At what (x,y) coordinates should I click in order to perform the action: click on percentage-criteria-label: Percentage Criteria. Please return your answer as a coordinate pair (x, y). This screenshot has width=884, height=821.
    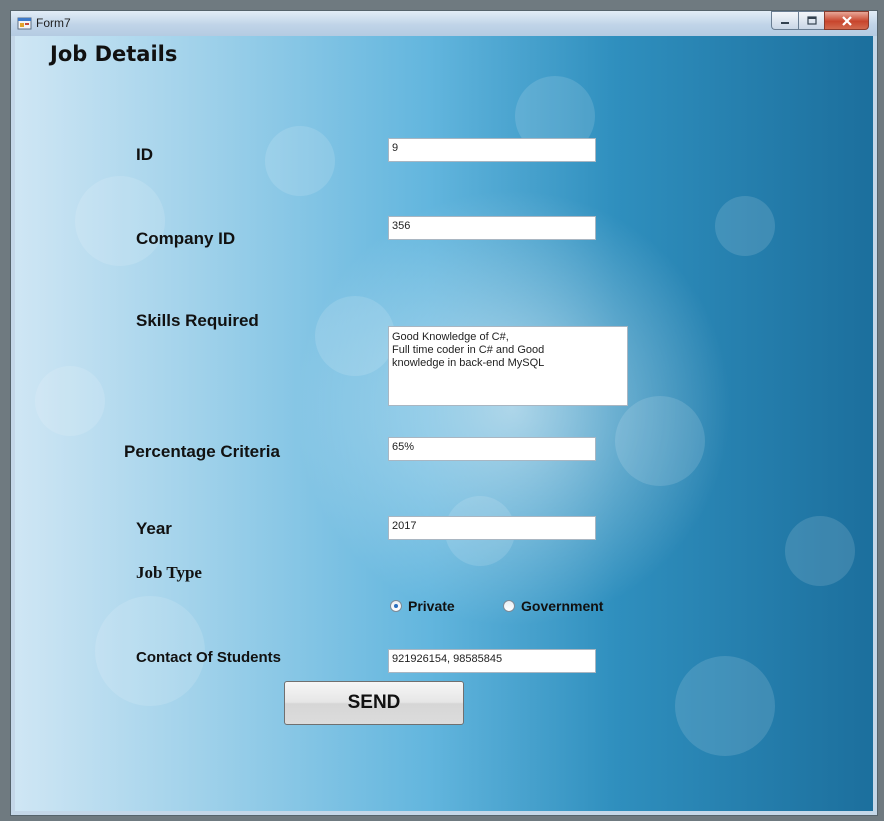
    Looking at the image, I should click on (202, 451).